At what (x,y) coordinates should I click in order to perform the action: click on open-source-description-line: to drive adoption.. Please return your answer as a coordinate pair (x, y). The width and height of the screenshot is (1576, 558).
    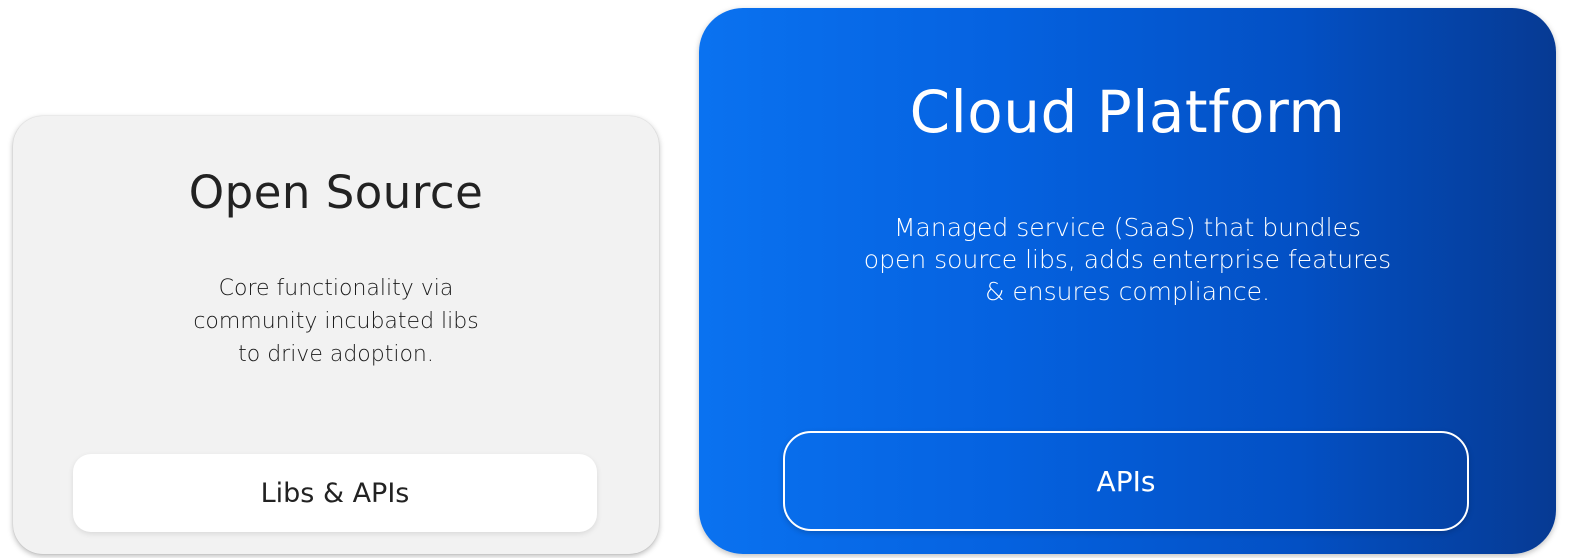
    Looking at the image, I should click on (336, 354).